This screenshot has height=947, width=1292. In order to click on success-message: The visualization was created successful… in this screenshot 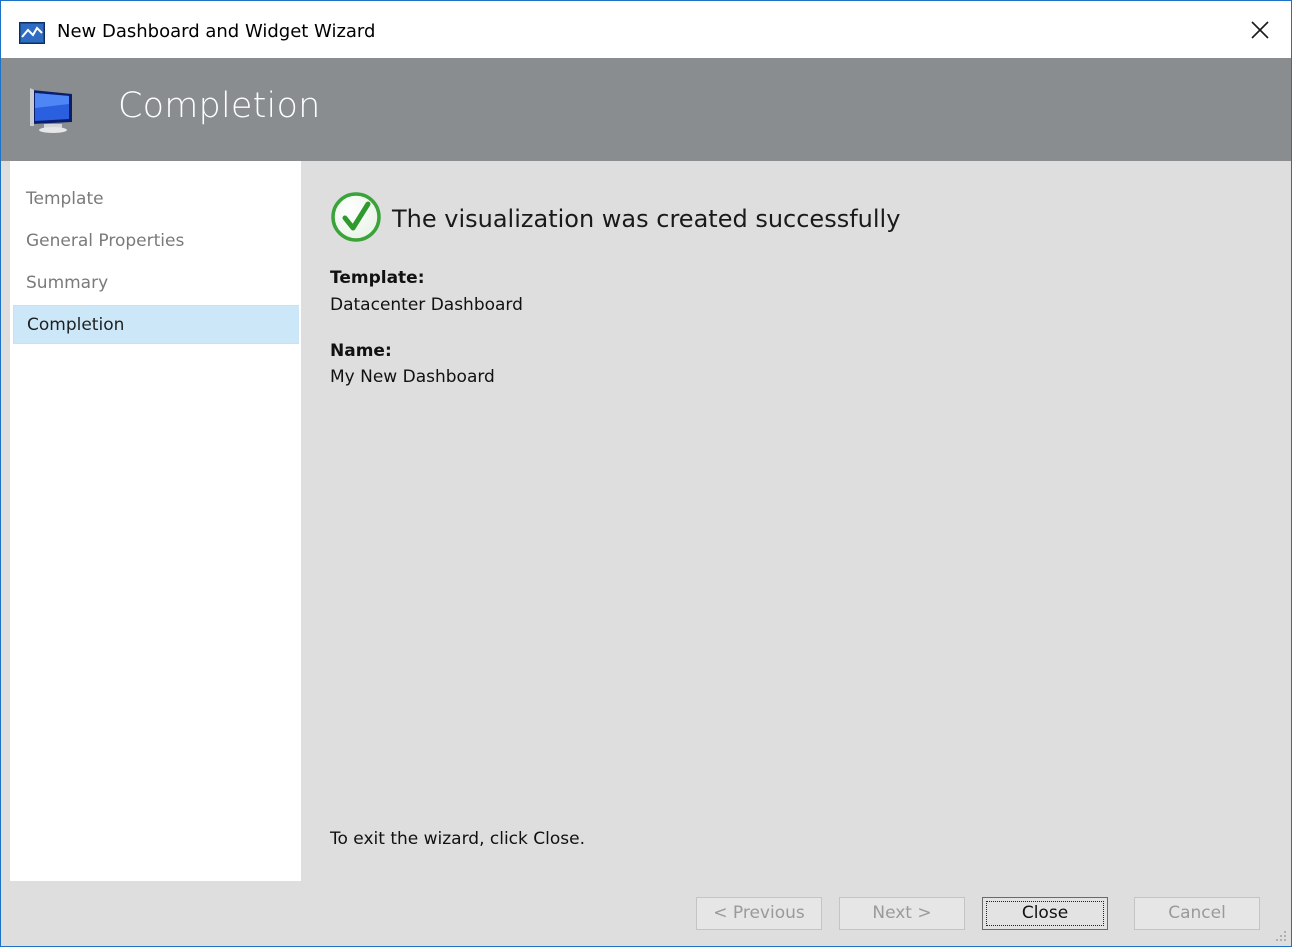, I will do `click(646, 219)`.